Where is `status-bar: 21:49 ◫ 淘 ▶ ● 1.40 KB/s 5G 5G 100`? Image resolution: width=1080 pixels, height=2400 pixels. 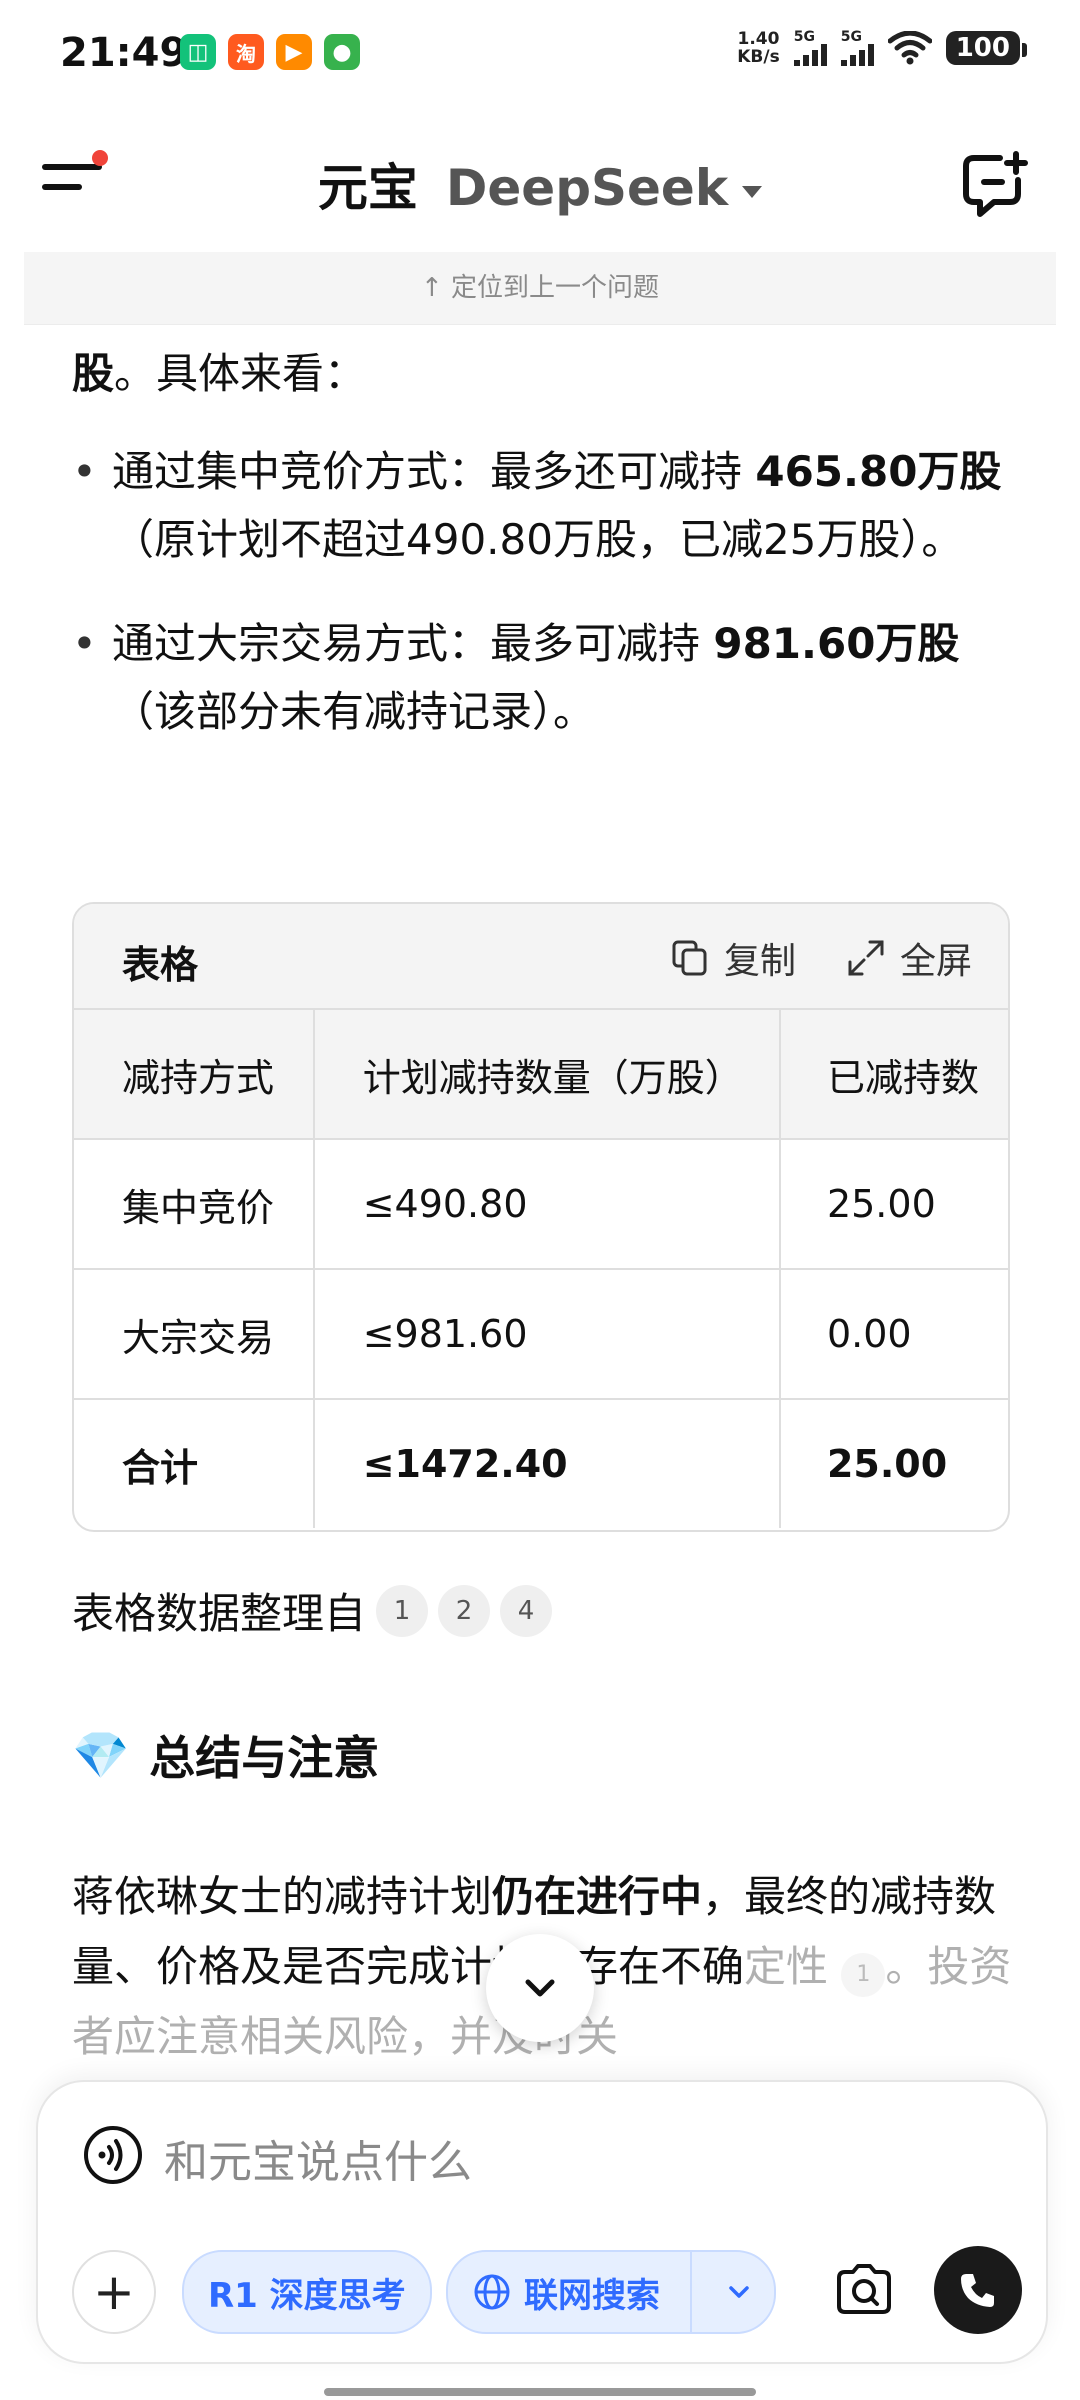
status-bar: 21:49 ◫ 淘 ▶ ● 1.40 KB/s 5G 5G 100 is located at coordinates (540, 55).